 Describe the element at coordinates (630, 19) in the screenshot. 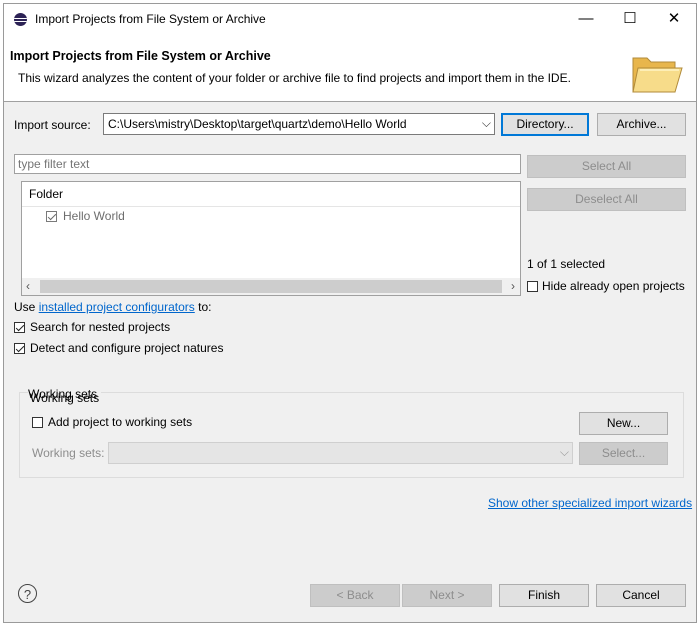

I see `maximize-button: ☐` at that location.